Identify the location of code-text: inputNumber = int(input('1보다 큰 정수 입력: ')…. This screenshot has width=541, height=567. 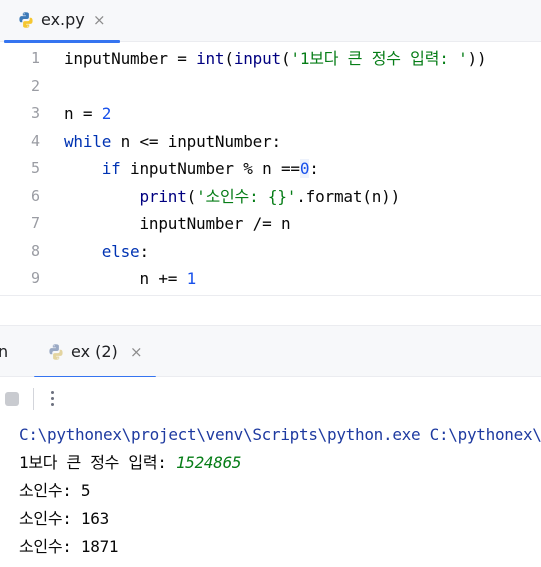
(275, 59).